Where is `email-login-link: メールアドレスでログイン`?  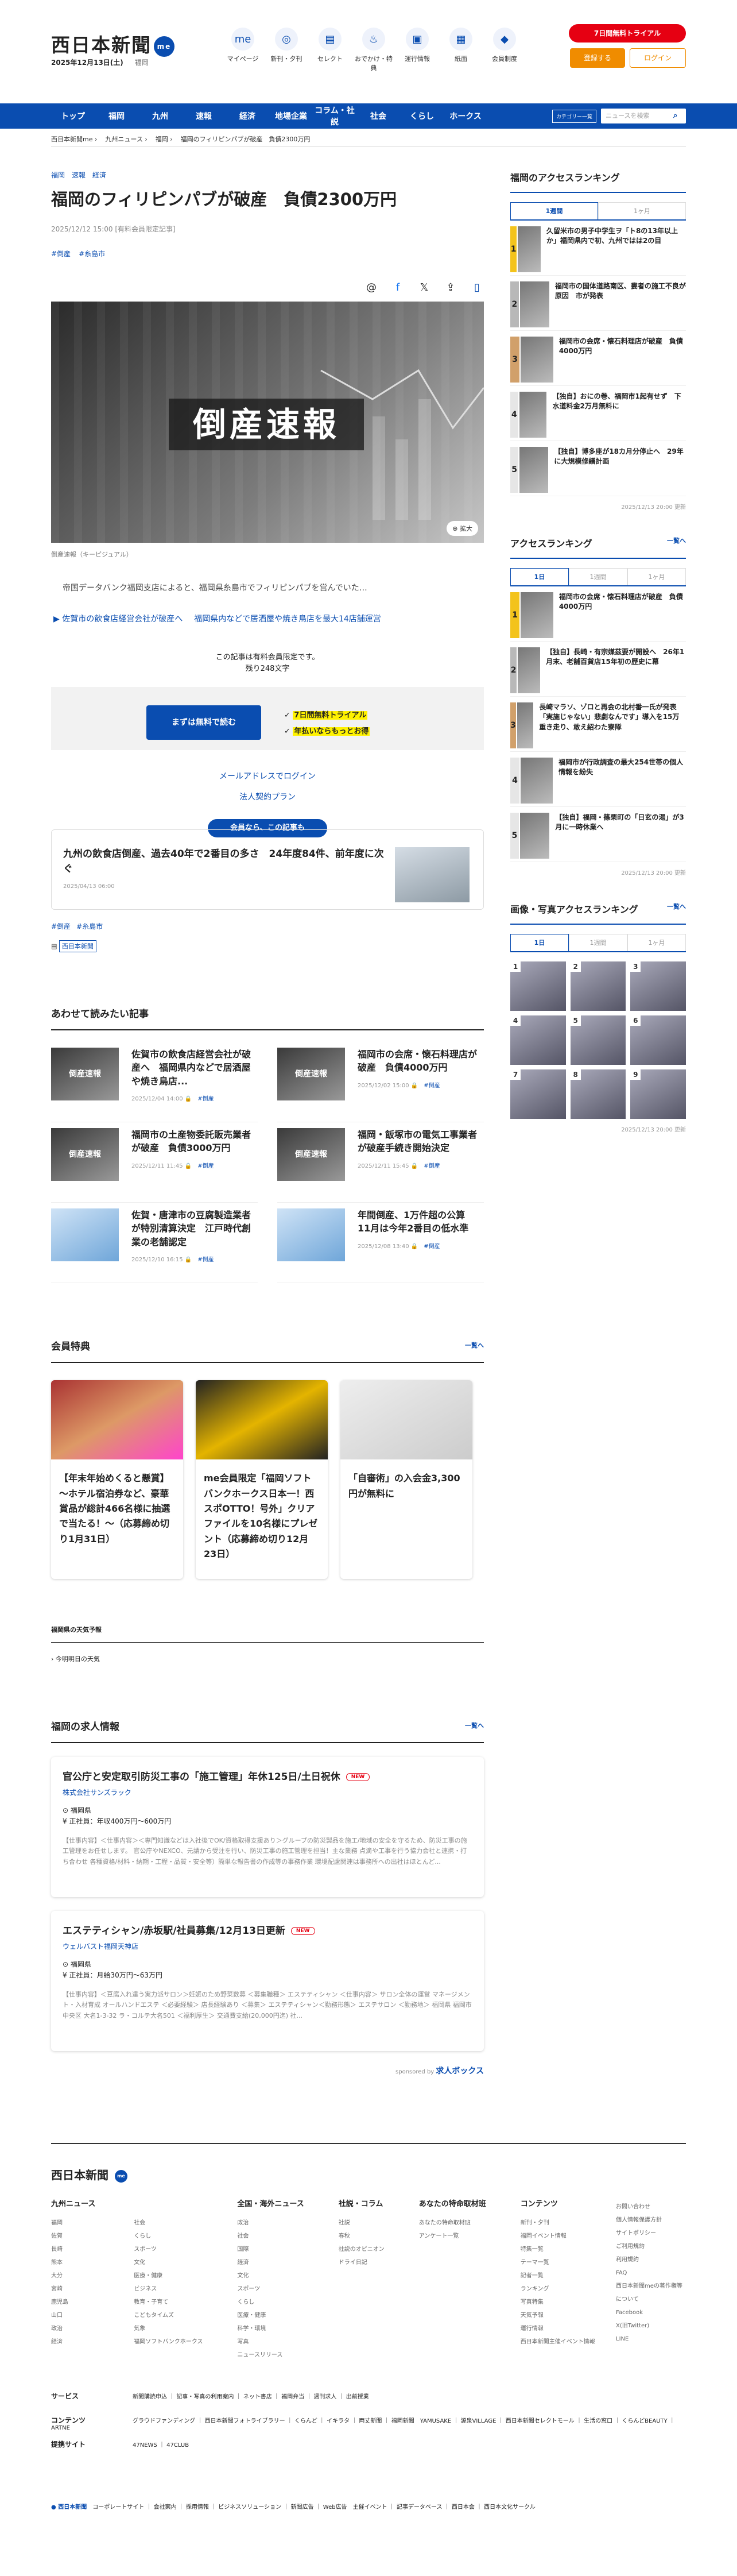 email-login-link: メールアドレスでログイン is located at coordinates (267, 776).